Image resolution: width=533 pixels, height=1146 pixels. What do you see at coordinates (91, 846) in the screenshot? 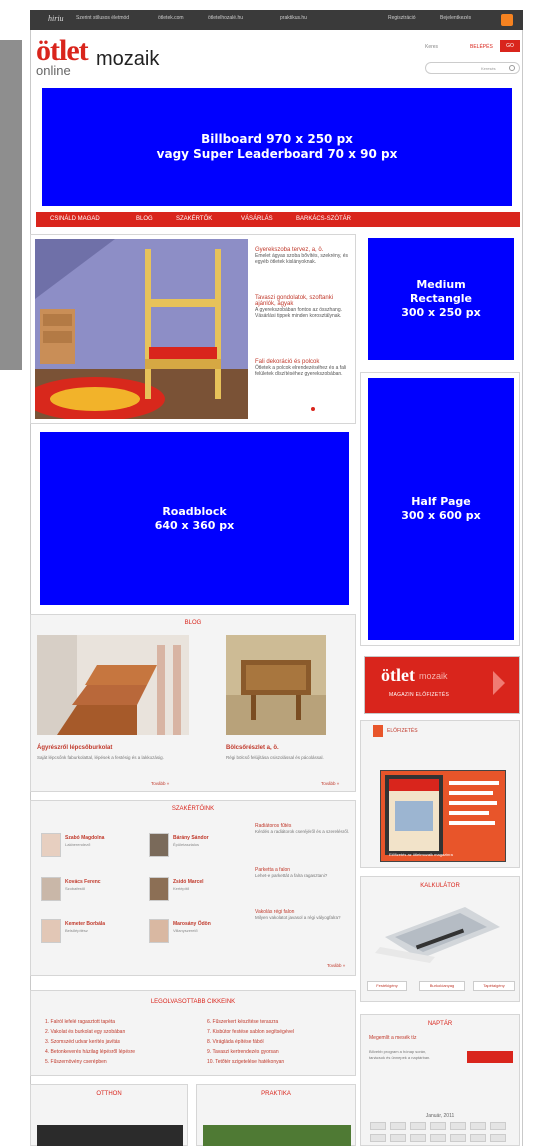
I see `expert-card: Szabó Magdolna Lakberendező` at bounding box center [91, 846].